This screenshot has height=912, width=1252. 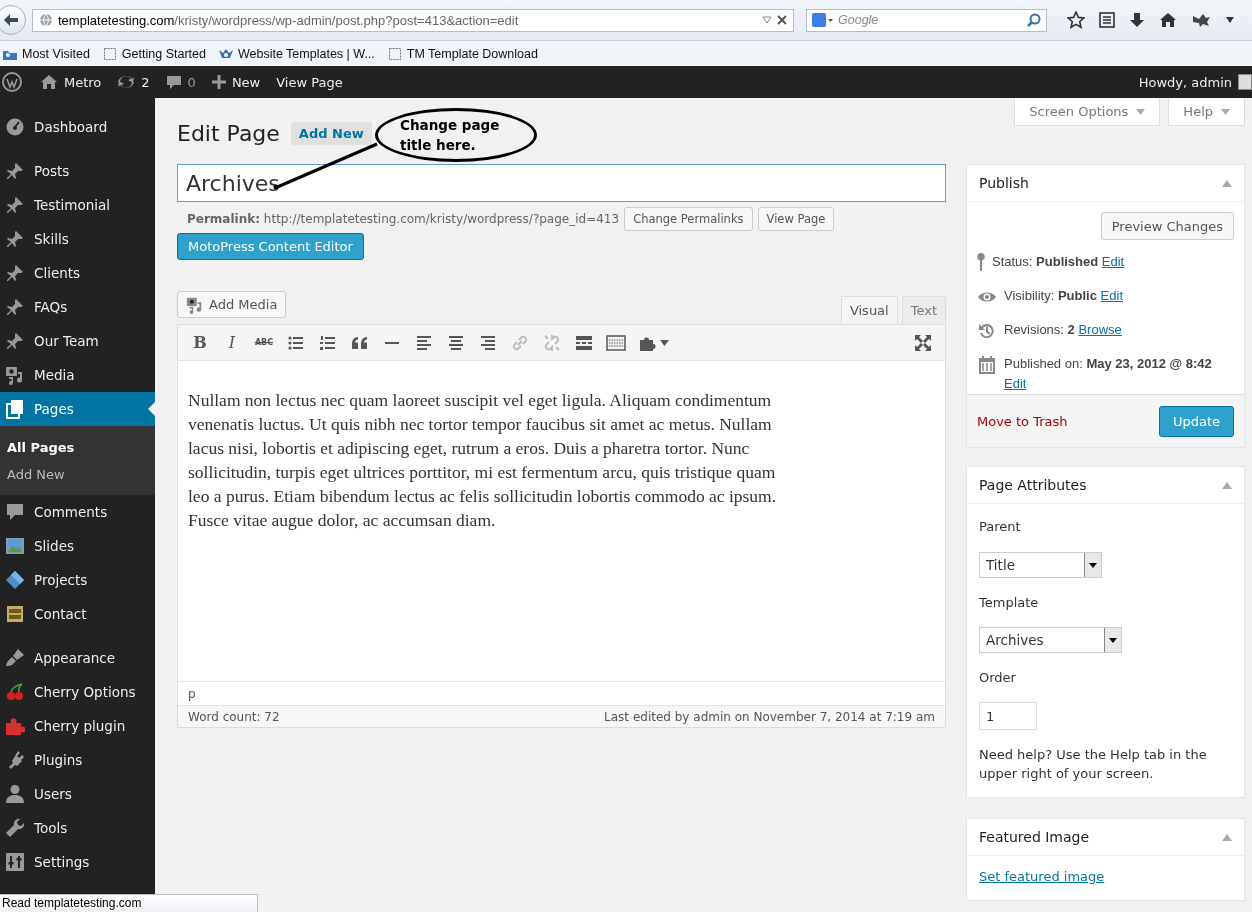 What do you see at coordinates (77, 614) in the screenshot?
I see `menu-item: Contact` at bounding box center [77, 614].